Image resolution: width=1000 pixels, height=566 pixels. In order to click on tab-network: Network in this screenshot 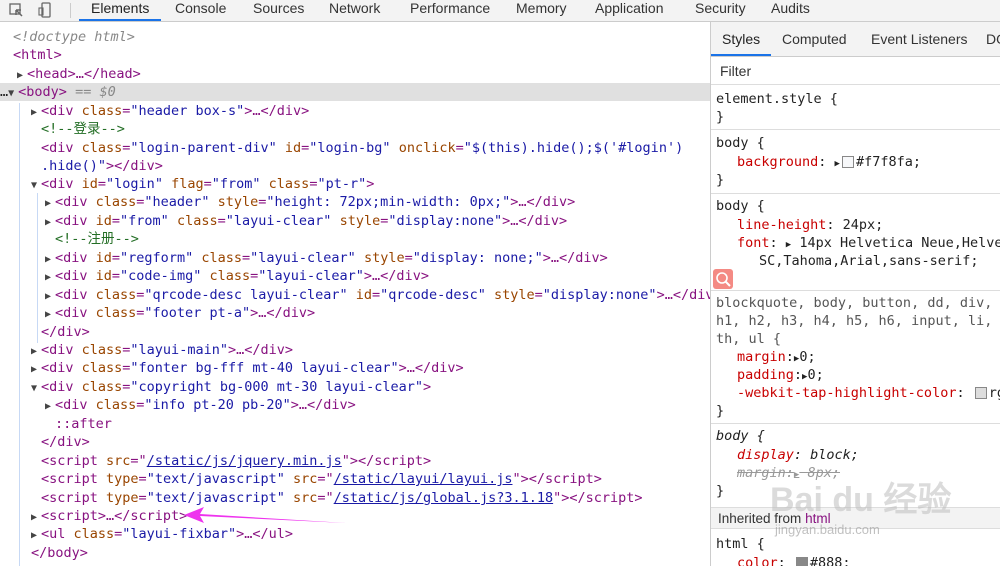, I will do `click(354, 10)`.